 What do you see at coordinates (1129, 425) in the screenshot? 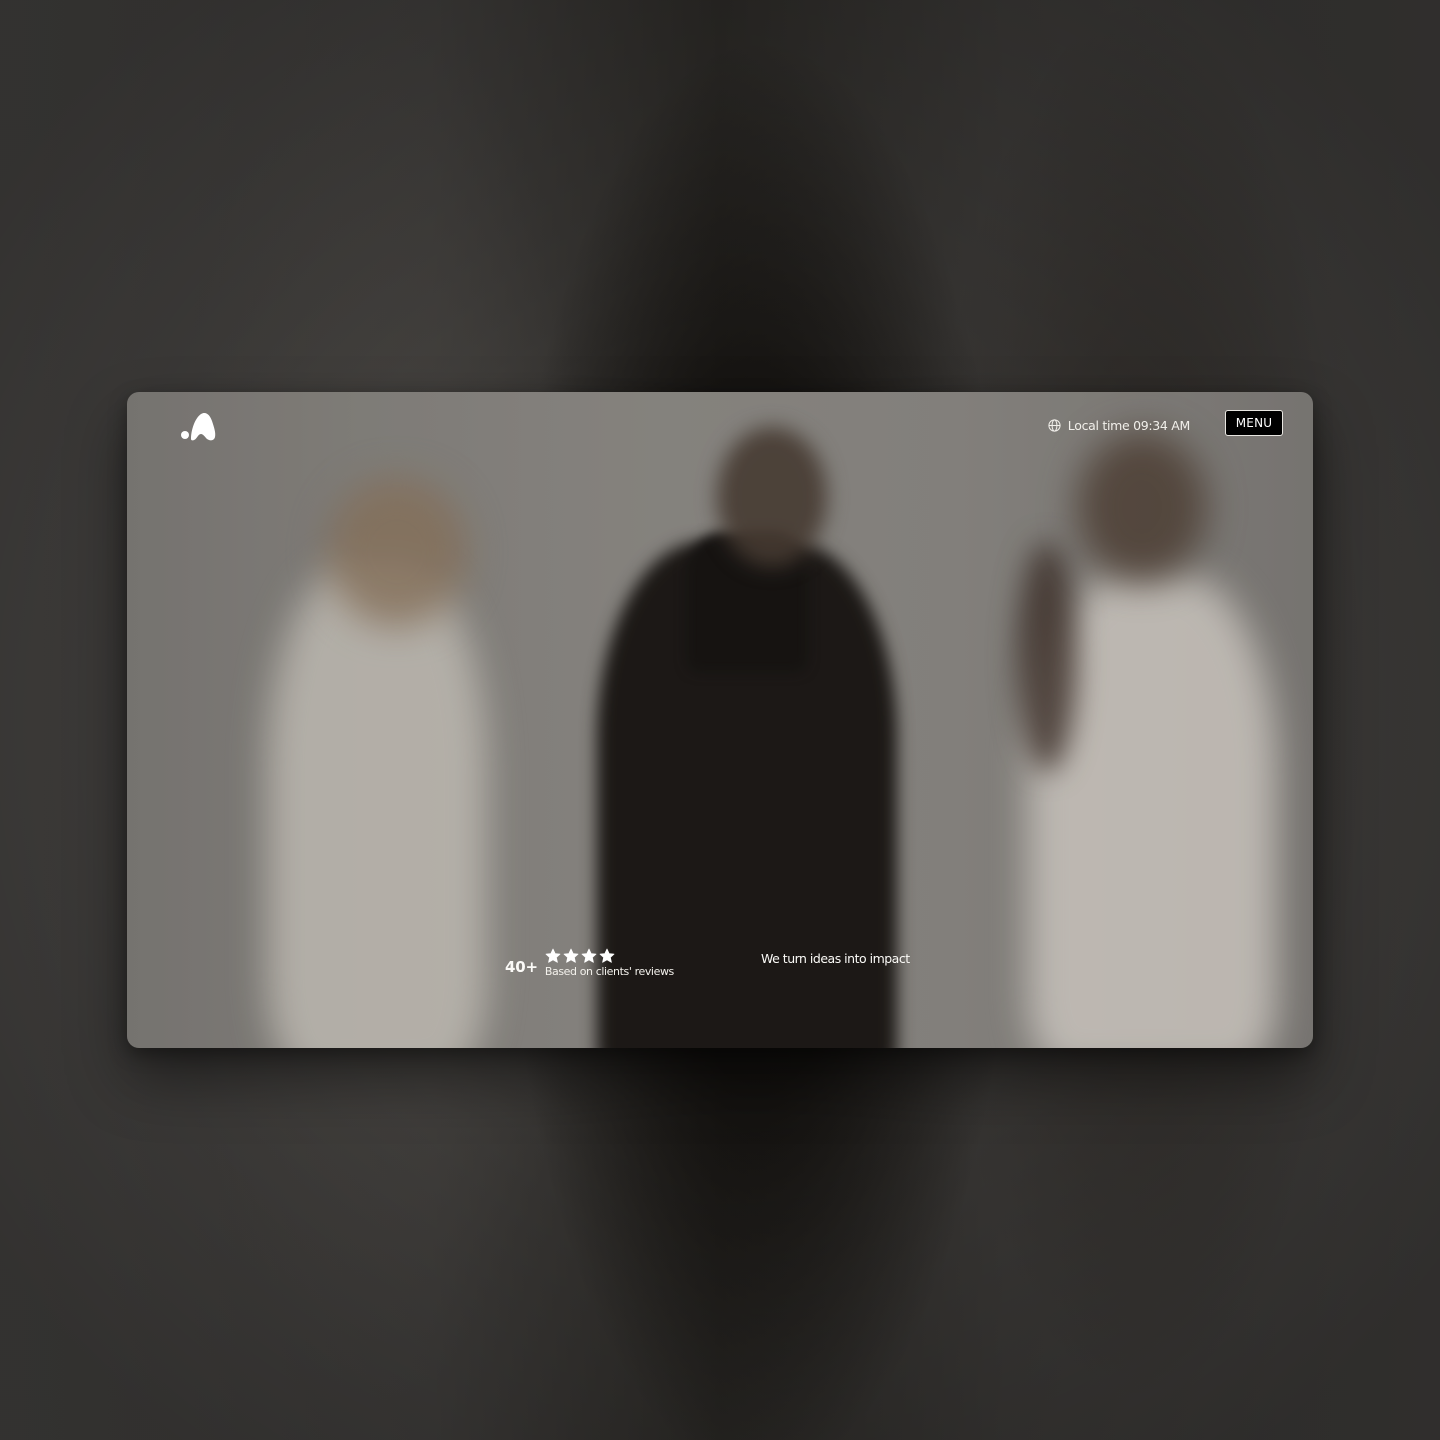
I see `local-time-label: Local time 09:34 AM` at bounding box center [1129, 425].